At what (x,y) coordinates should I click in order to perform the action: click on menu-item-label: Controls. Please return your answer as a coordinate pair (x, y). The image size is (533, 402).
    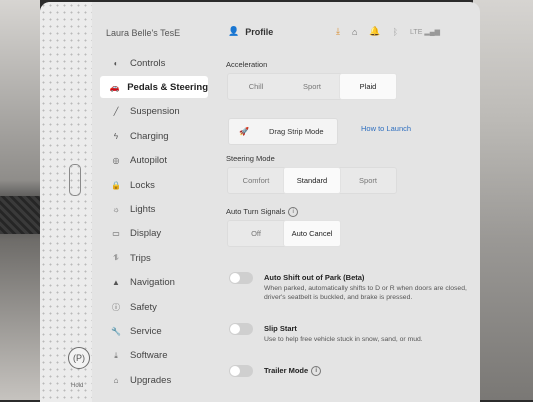
    Looking at the image, I should click on (148, 63).